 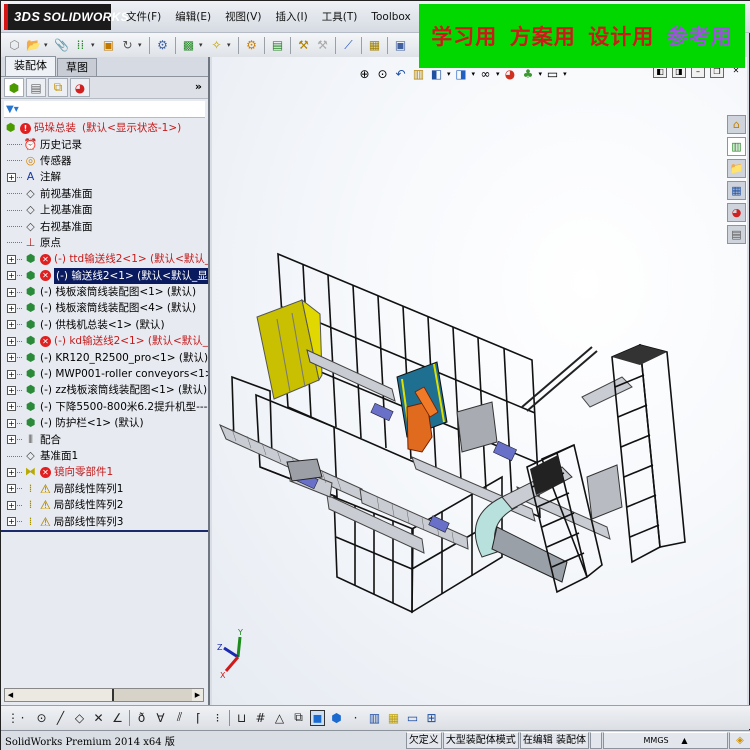 I want to click on tree-item: + ⬢ (-) 供栈机总装<1> (默认), so click(x=104, y=325).